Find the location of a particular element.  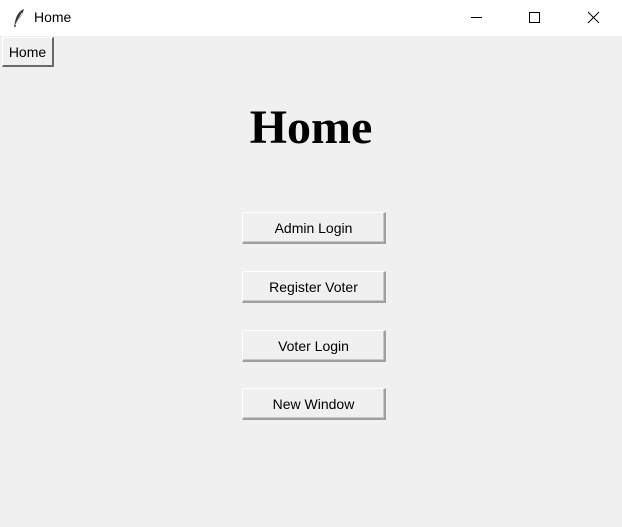

maximize-icon is located at coordinates (534, 17).